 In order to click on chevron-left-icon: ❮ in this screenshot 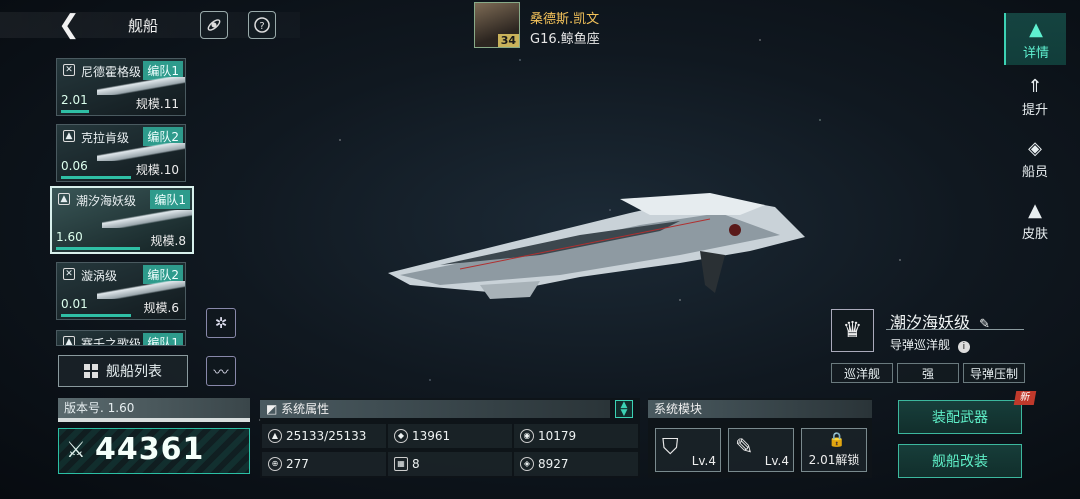, I will do `click(69, 25)`.